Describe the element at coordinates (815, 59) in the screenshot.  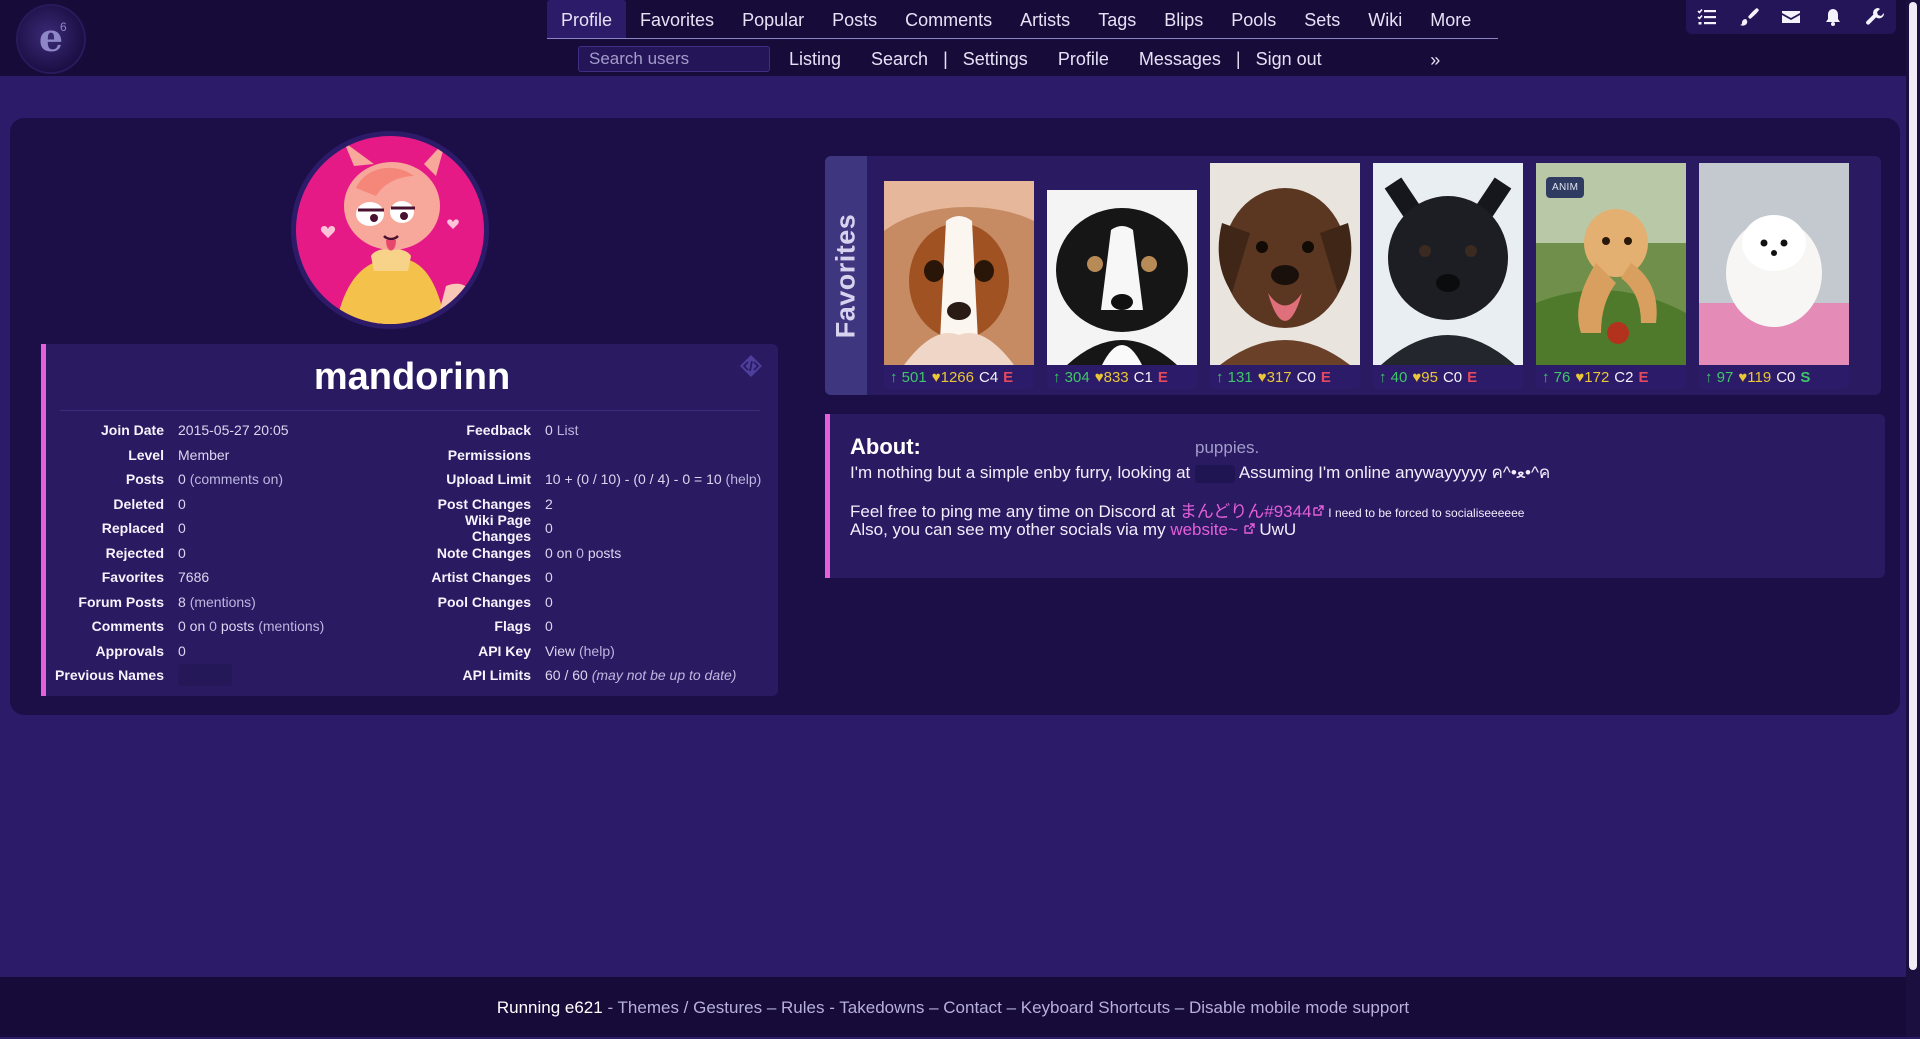
I see `subnav-listing: Listing` at that location.